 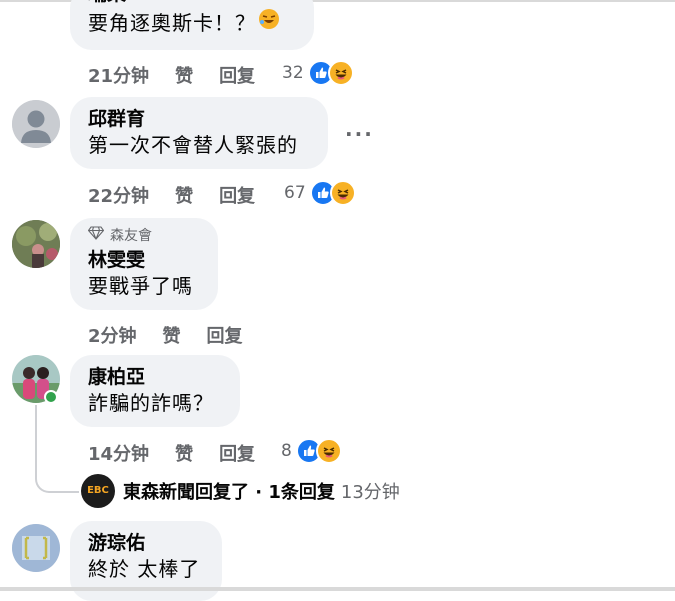 I want to click on comment-text: 詐騙的詐嗎？, so click(x=151, y=403).